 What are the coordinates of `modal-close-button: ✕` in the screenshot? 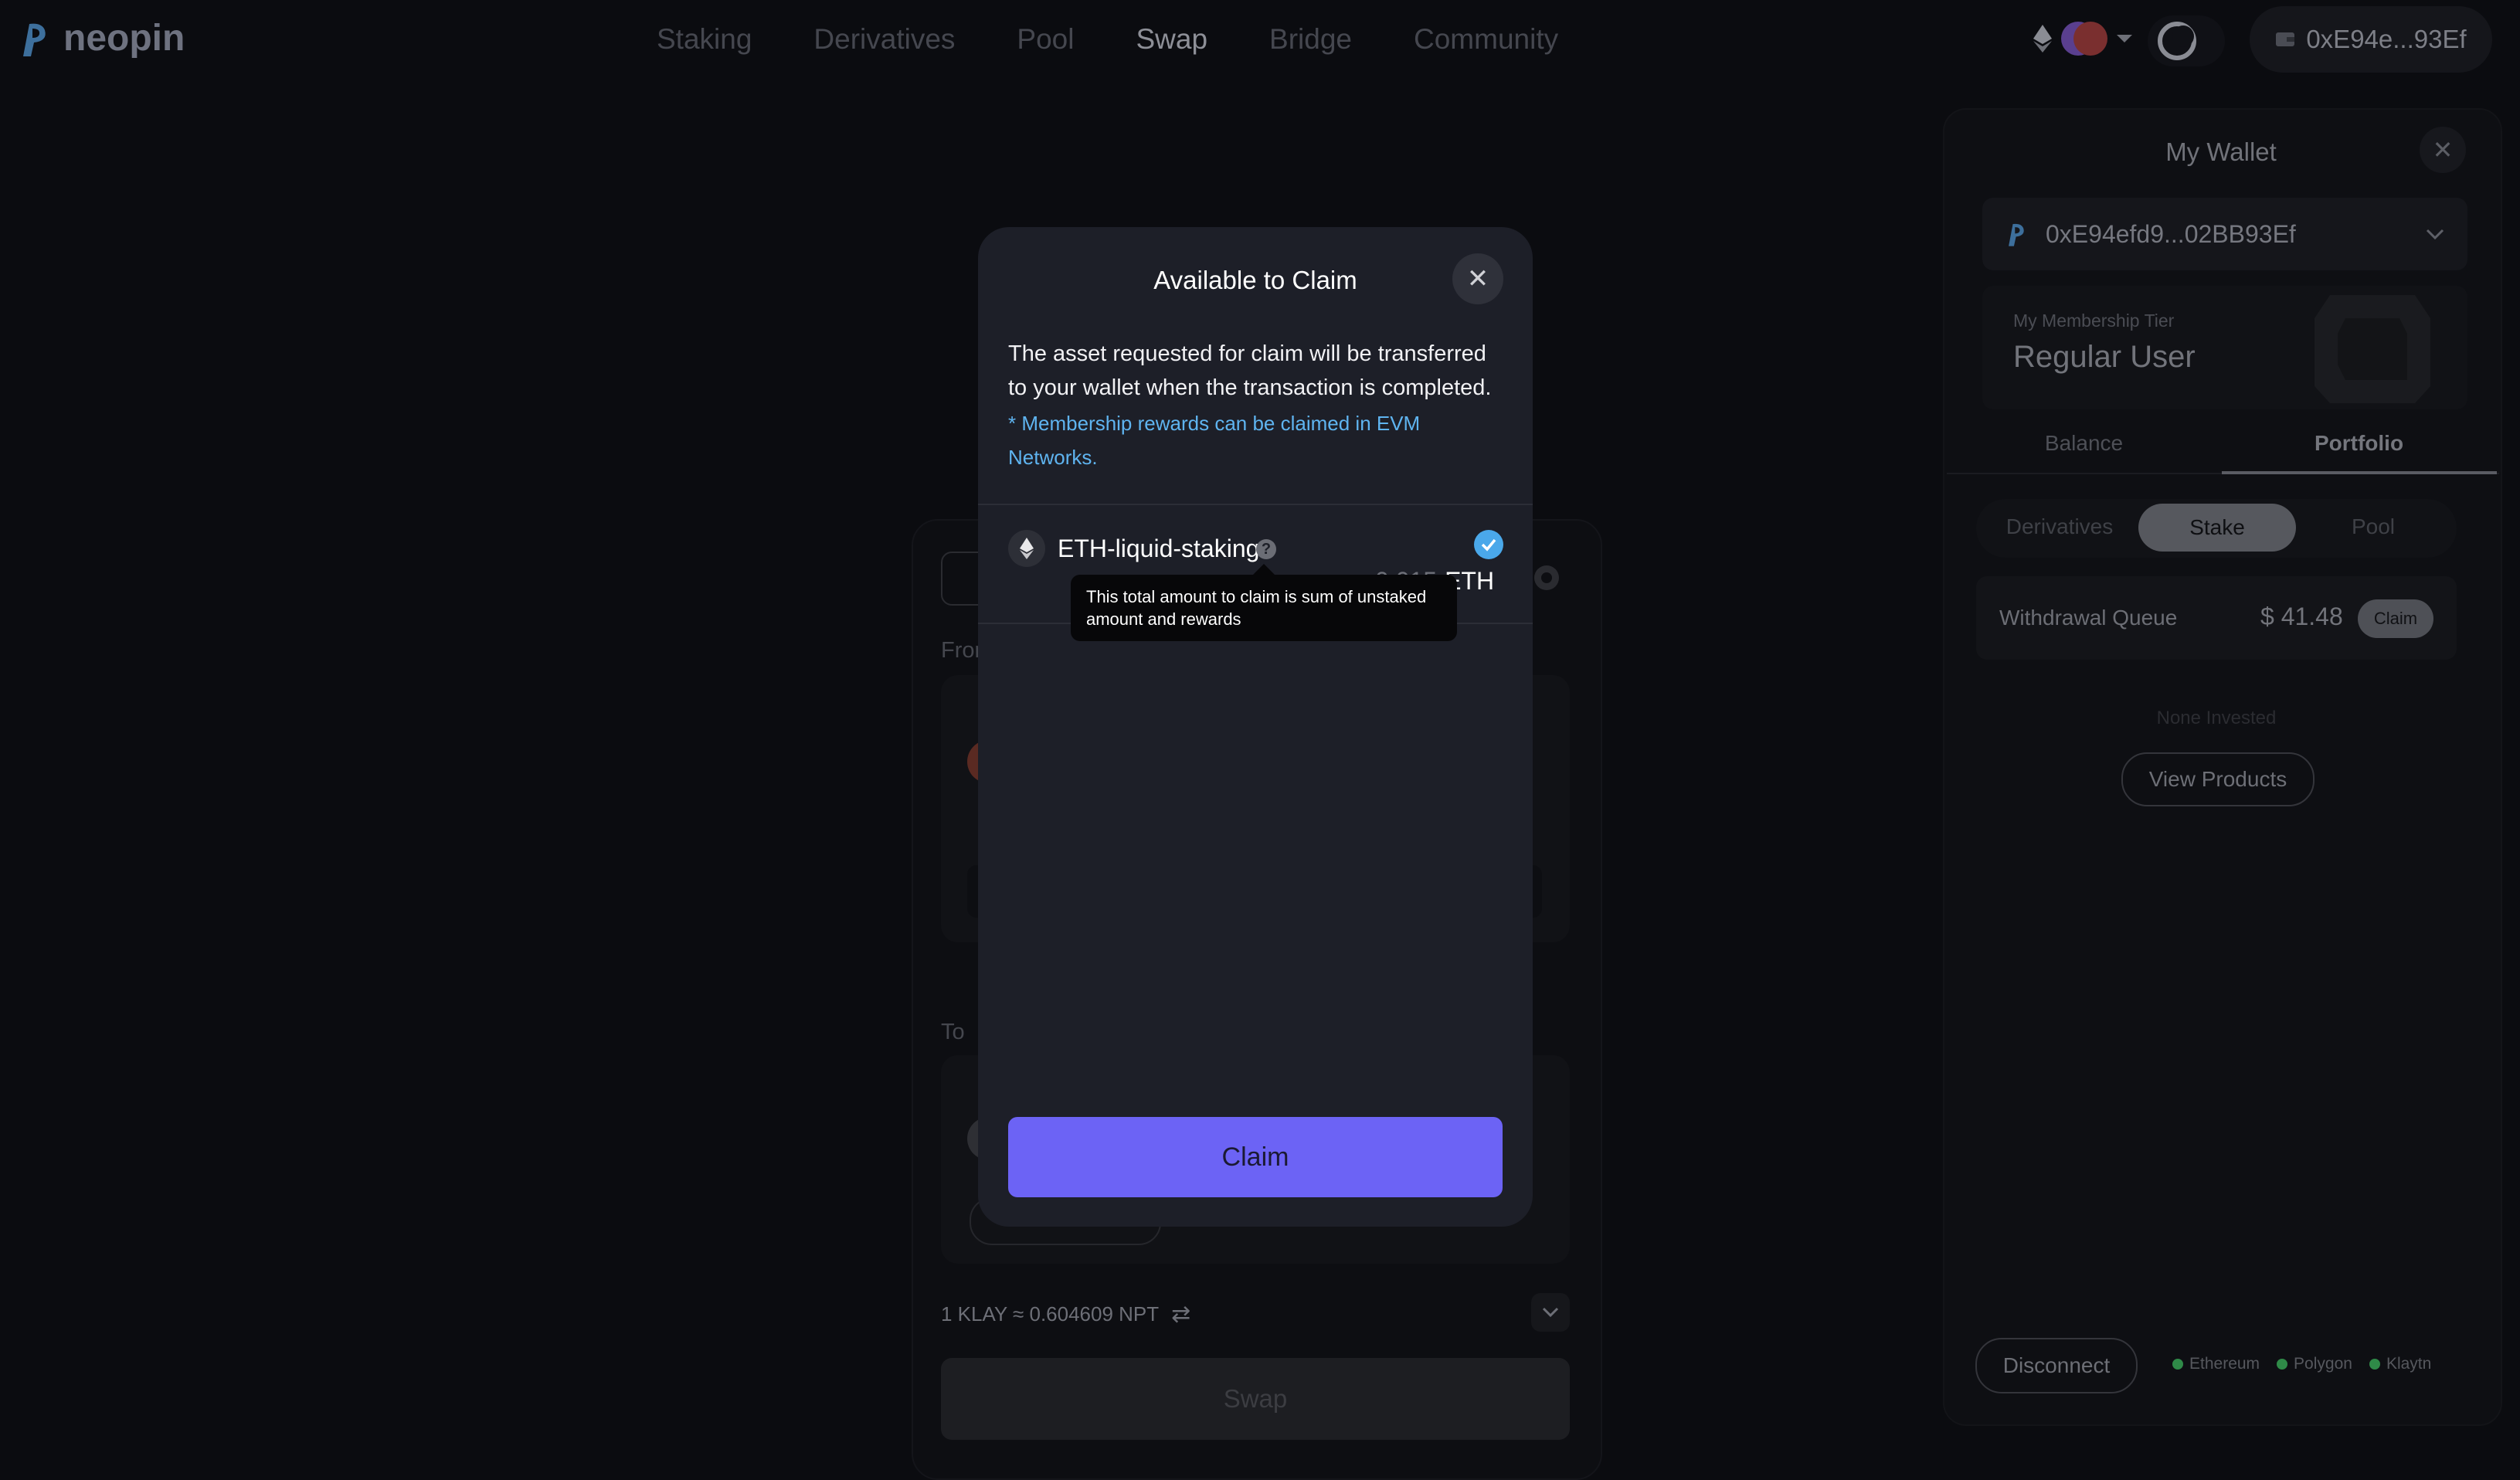 It's located at (1477, 279).